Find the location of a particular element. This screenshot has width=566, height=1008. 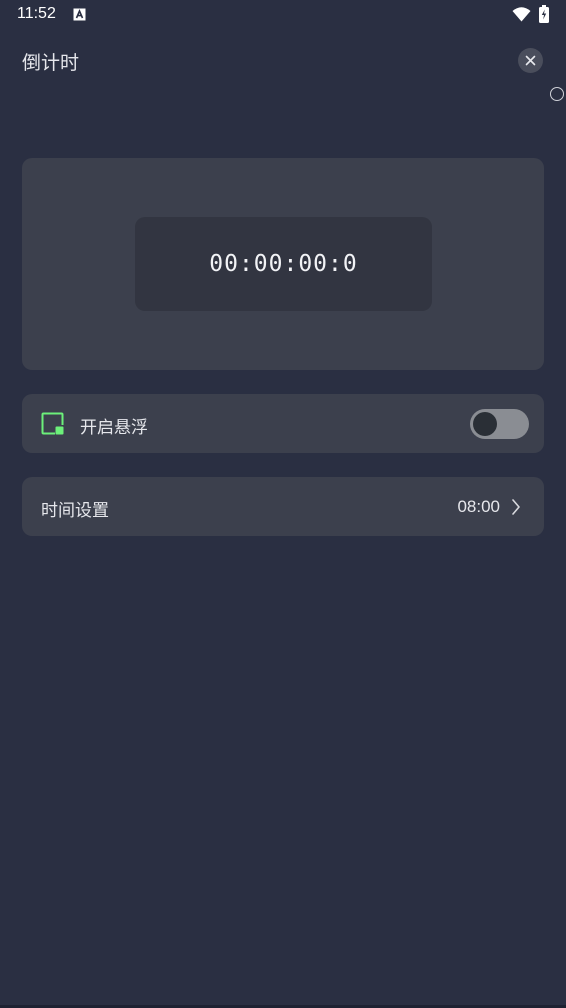

close-icon is located at coordinates (530, 60).